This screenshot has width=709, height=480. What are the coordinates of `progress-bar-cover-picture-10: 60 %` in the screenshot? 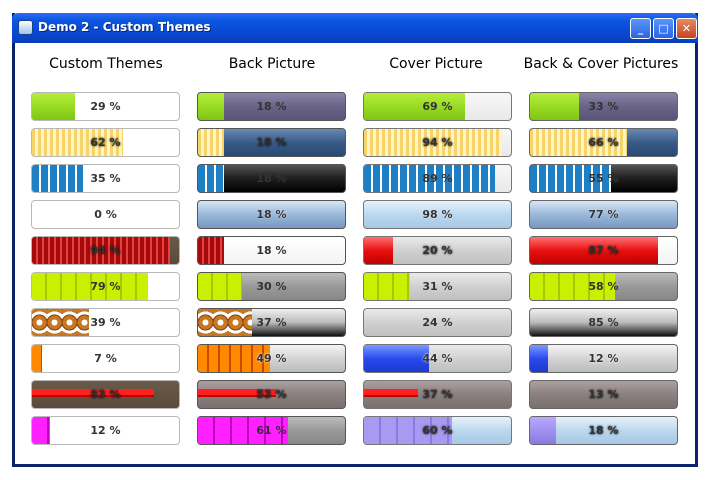 It's located at (437, 430).